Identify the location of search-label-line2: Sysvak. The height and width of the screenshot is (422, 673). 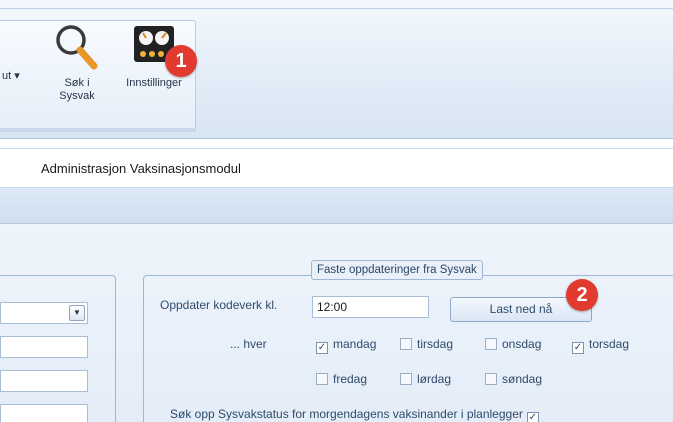
(77, 96).